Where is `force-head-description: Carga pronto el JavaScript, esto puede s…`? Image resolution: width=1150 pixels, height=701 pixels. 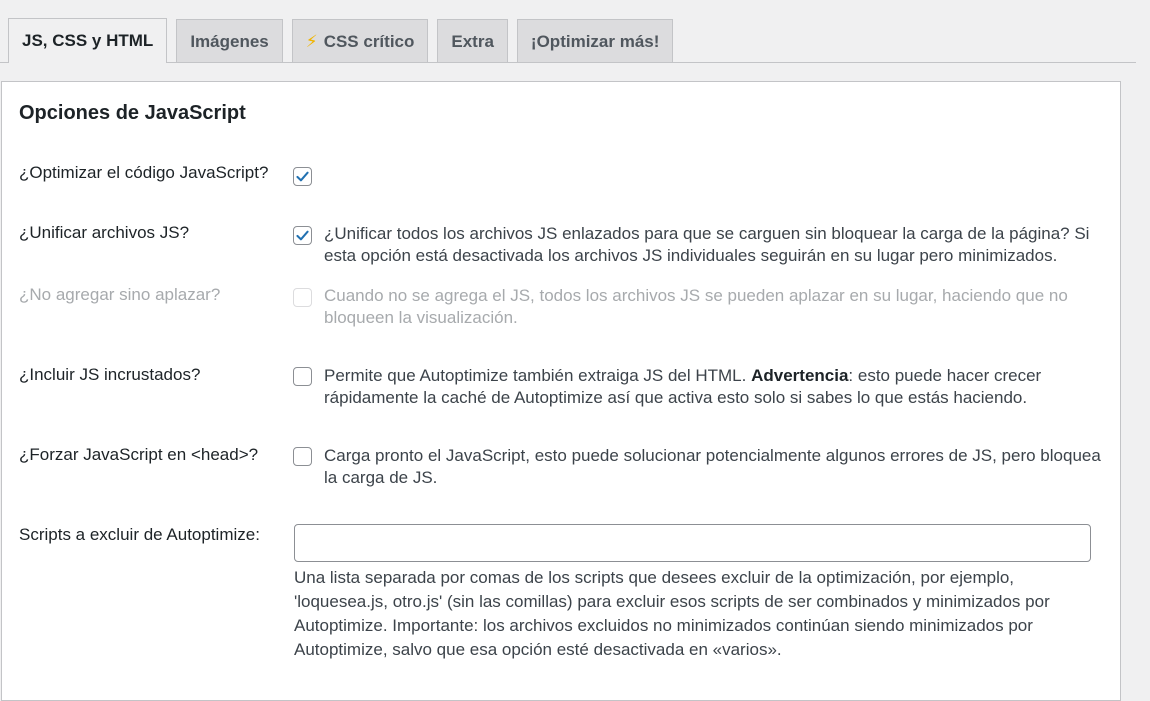 force-head-description: Carga pronto el JavaScript, esto puede s… is located at coordinates (712, 466).